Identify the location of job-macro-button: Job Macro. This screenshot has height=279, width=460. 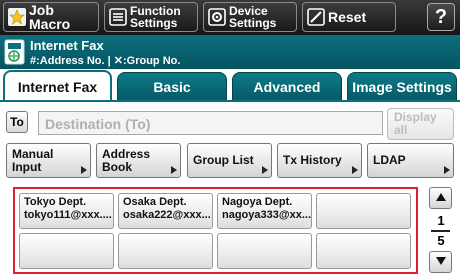
(51, 17).